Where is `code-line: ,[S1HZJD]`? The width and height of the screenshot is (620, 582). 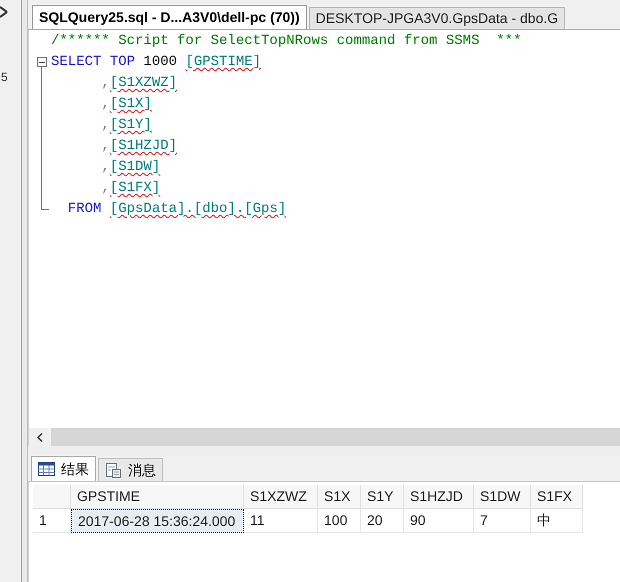
code-line: ,[S1HZJD] is located at coordinates (139, 146).